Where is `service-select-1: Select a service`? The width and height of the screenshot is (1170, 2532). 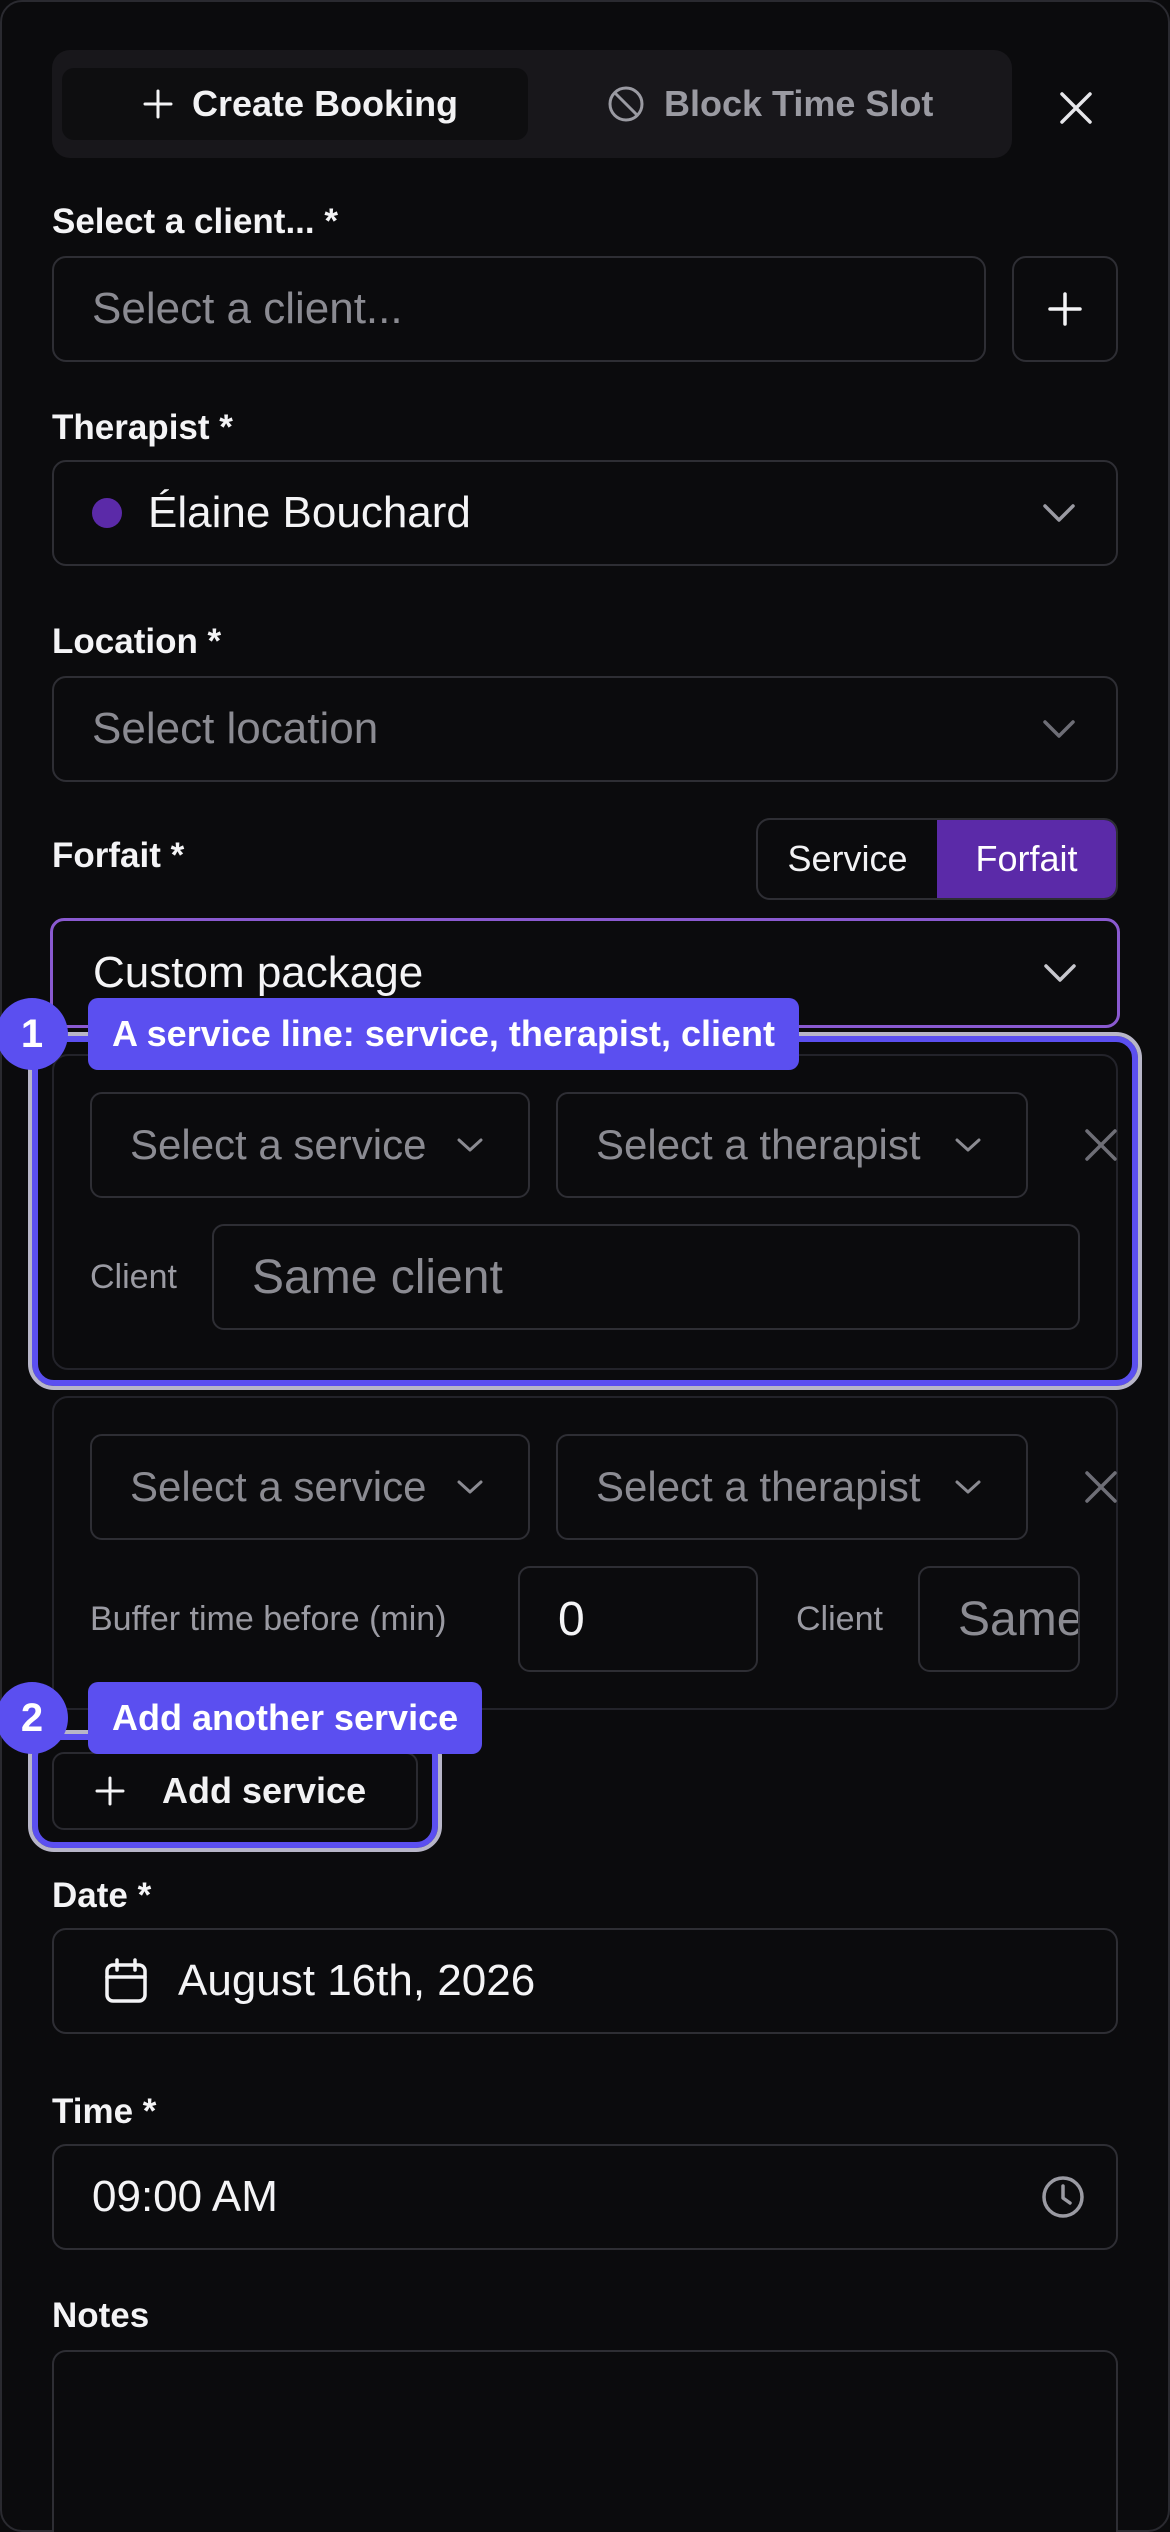 service-select-1: Select a service is located at coordinates (310, 1145).